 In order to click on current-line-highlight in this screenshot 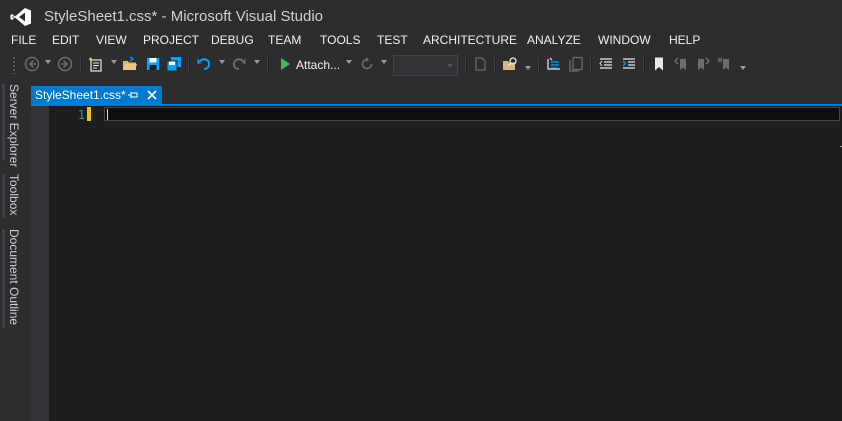, I will do `click(472, 114)`.